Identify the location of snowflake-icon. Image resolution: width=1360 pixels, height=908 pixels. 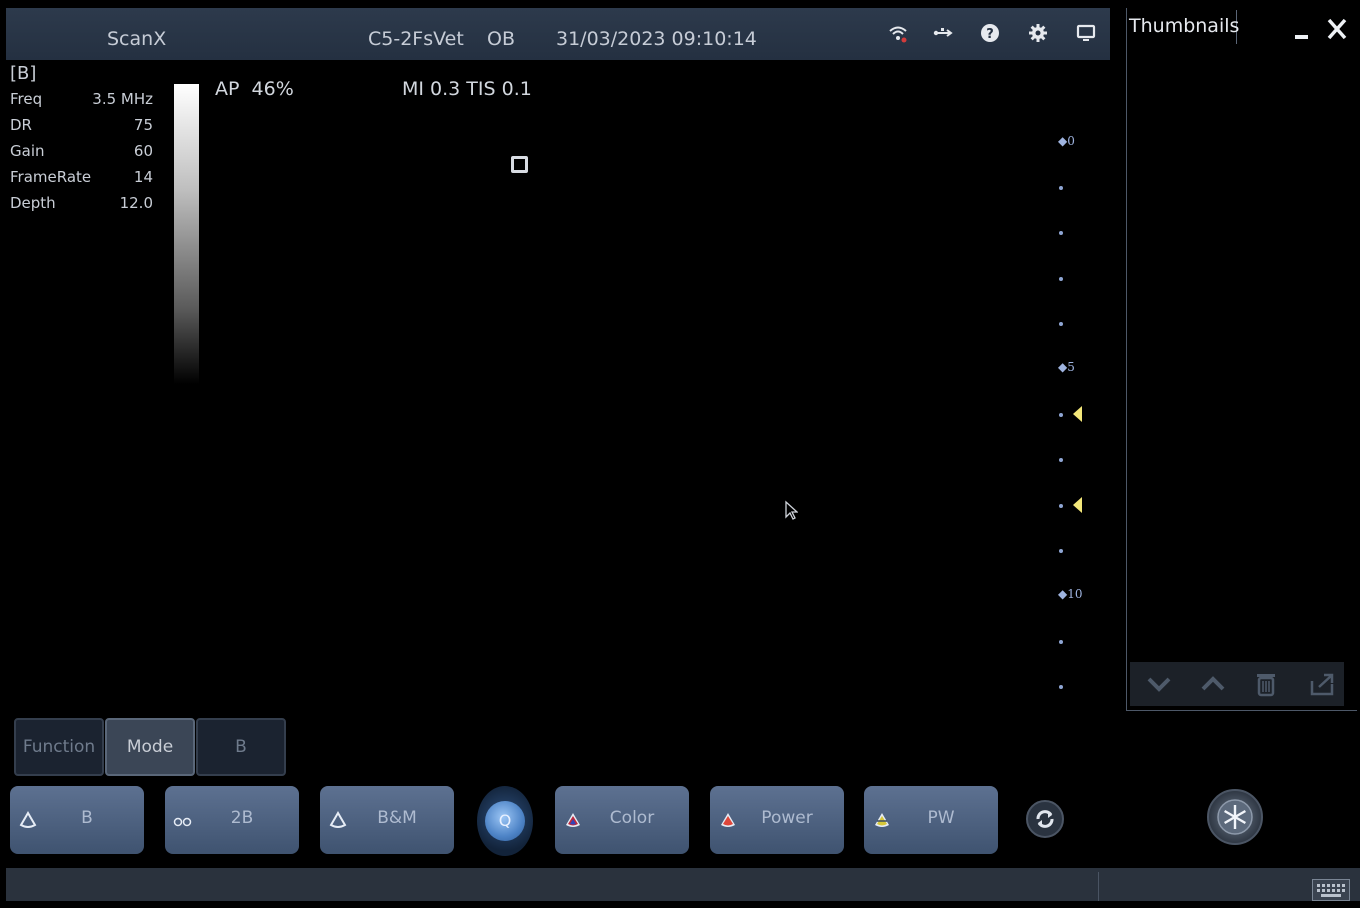
(1235, 817).